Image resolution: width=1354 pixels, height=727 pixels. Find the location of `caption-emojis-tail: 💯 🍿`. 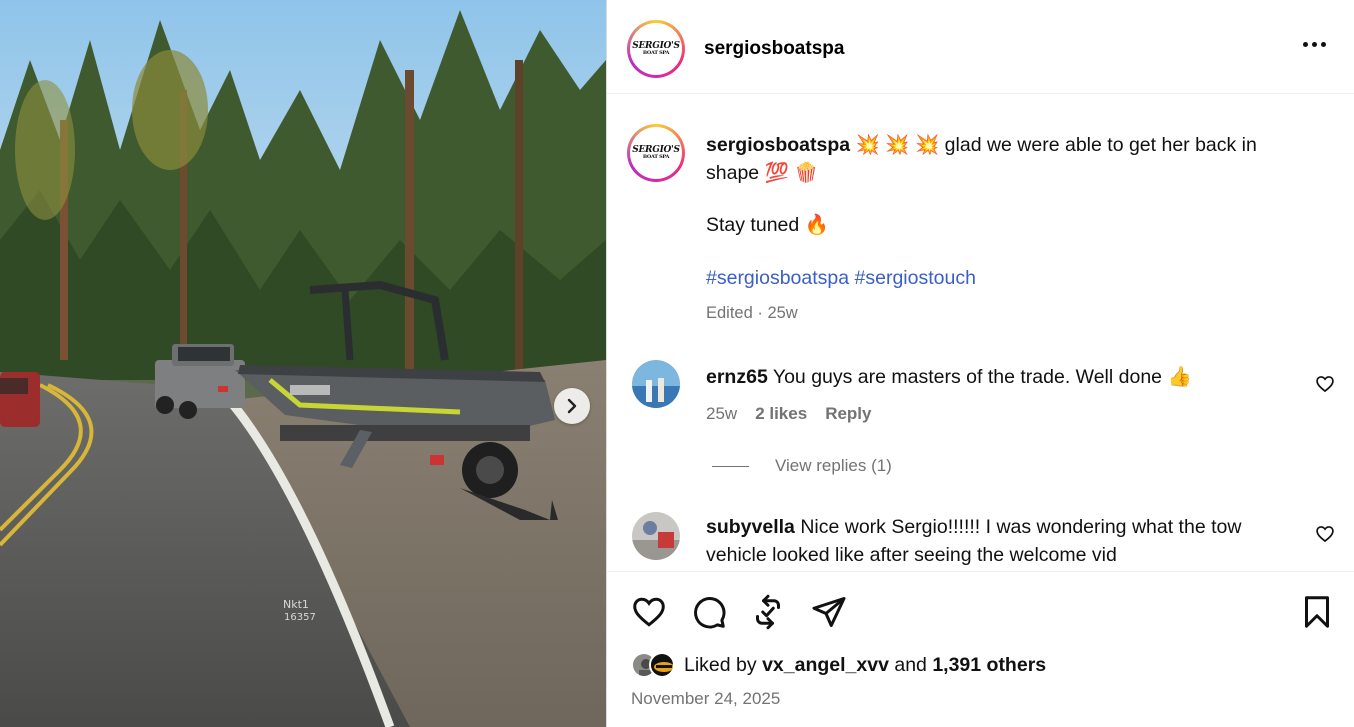

caption-emojis-tail: 💯 🍿 is located at coordinates (791, 173).